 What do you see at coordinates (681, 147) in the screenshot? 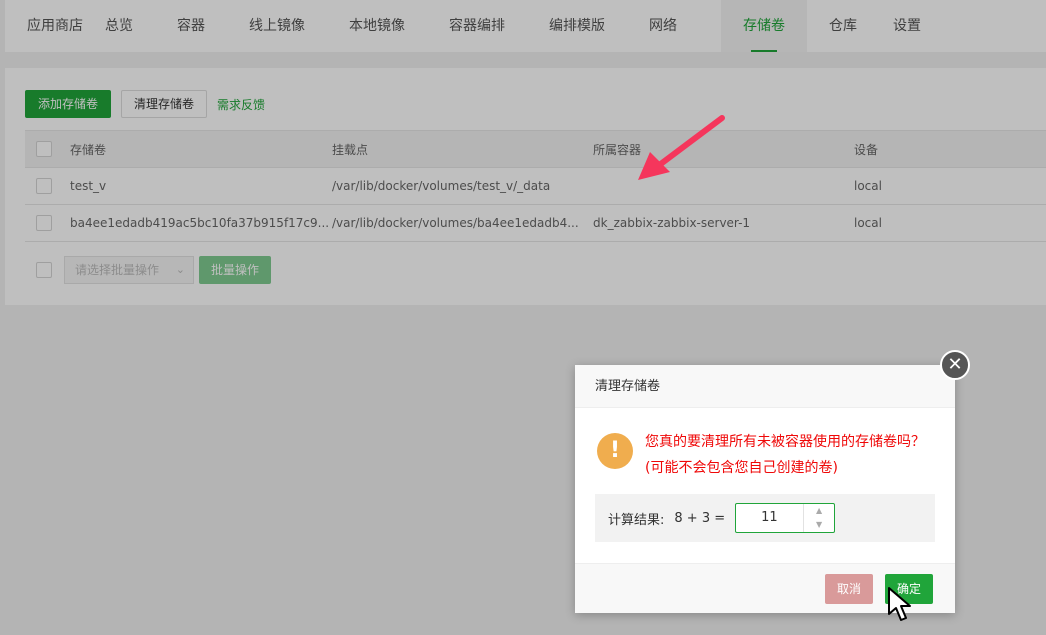
I see `annotation-arrow-icon` at bounding box center [681, 147].